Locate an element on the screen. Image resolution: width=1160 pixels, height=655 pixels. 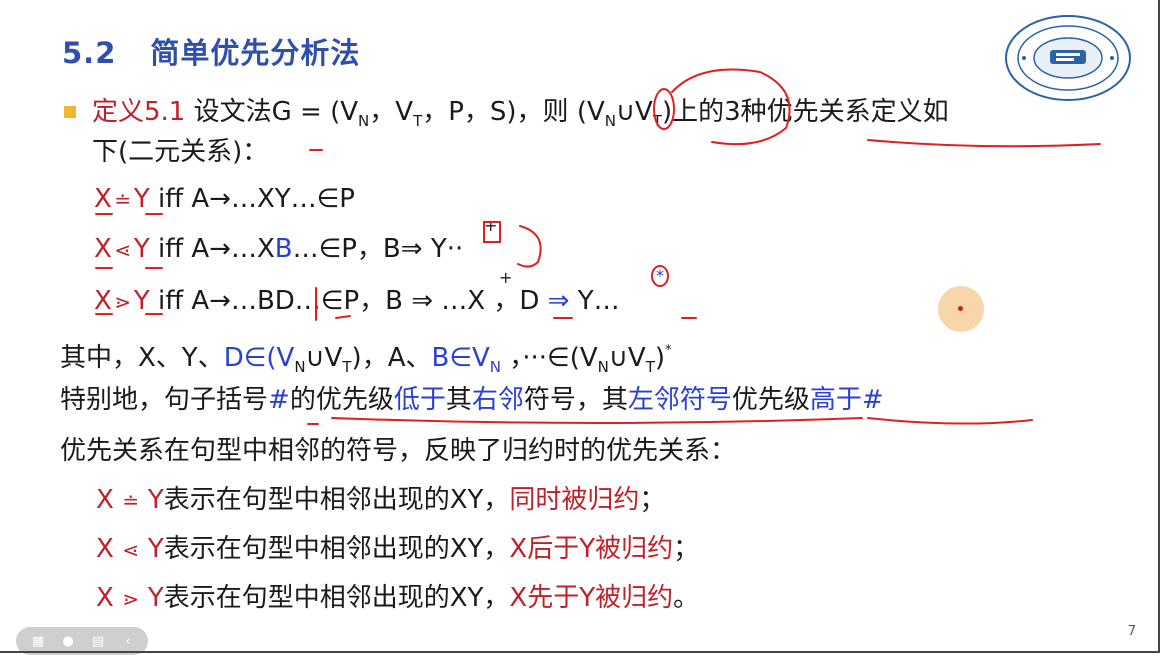
laser-pointer-dot is located at coordinates (960, 308).